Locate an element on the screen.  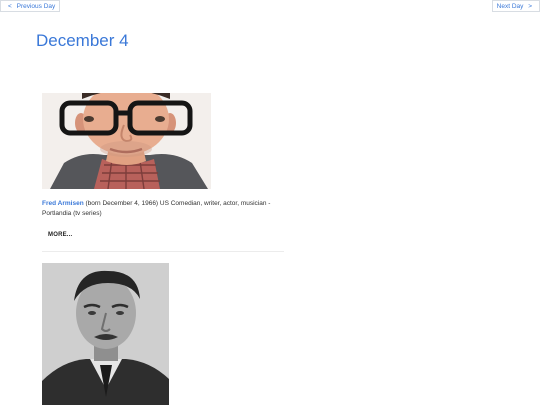
page-title: December 4 is located at coordinates (82, 40).